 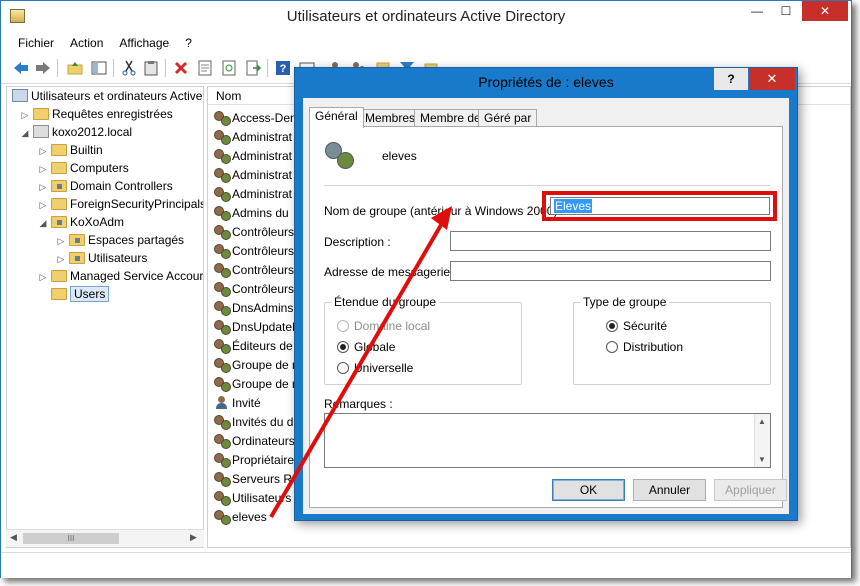 I want to click on scroll-thumb: III, so click(x=71, y=538).